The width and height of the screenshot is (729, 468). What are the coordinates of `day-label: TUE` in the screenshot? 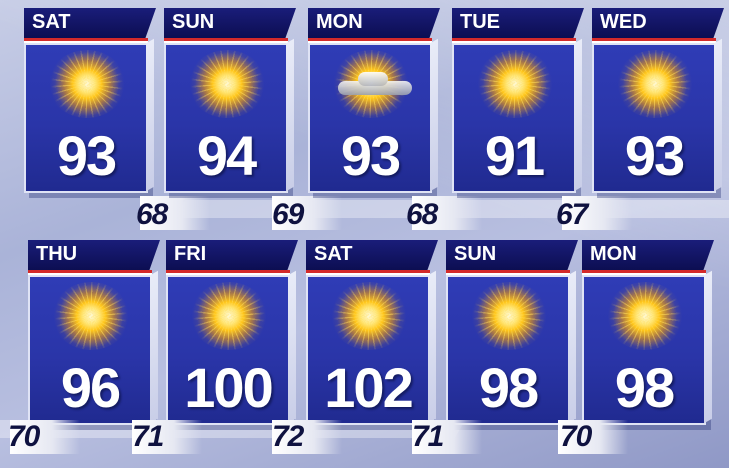 It's located at (480, 22).